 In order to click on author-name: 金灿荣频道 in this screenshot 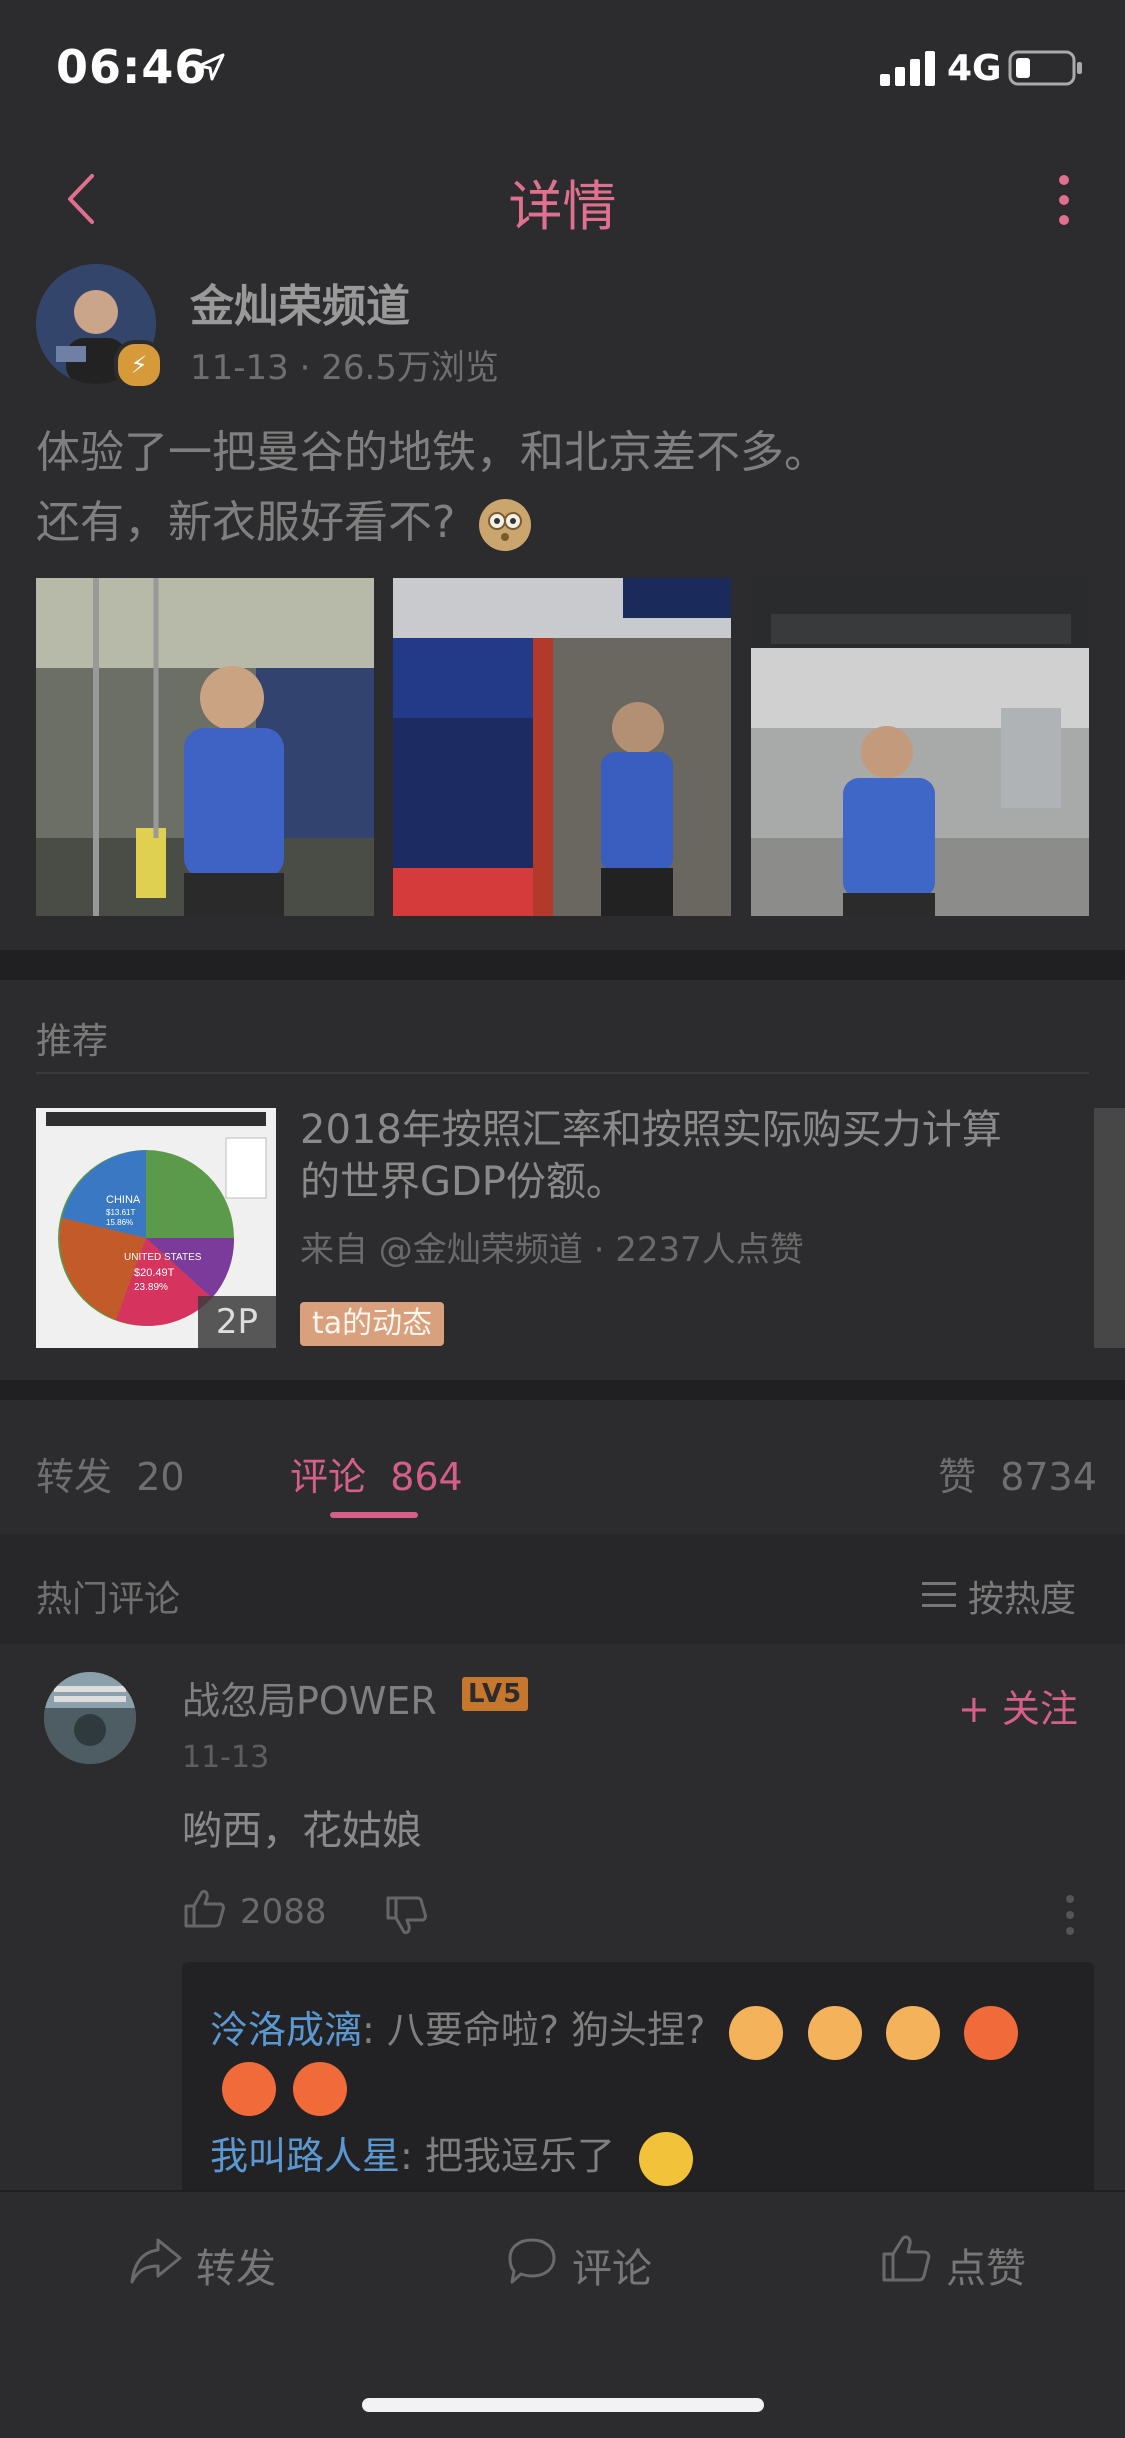, I will do `click(300, 302)`.